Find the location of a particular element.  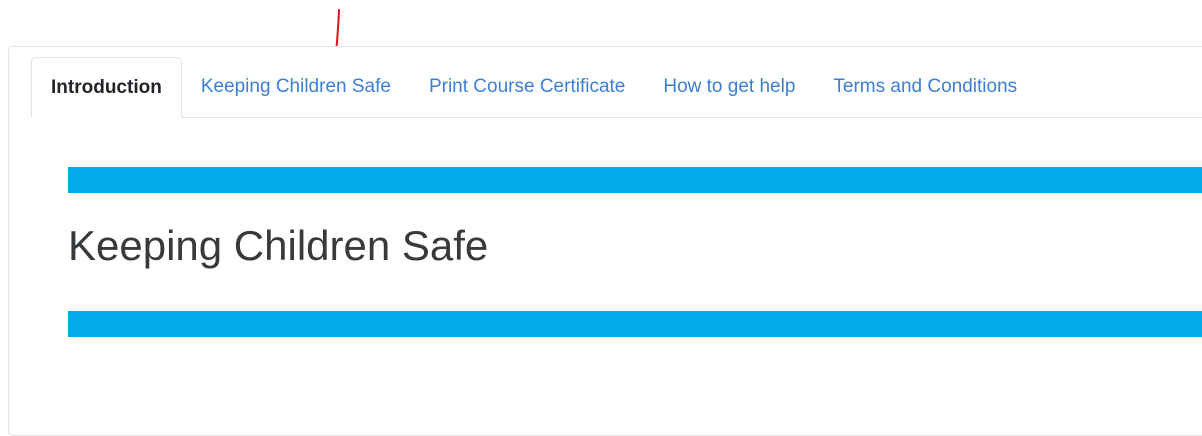

tab-keeping-children-safe: Keeping Children Safe is located at coordinates (296, 87).